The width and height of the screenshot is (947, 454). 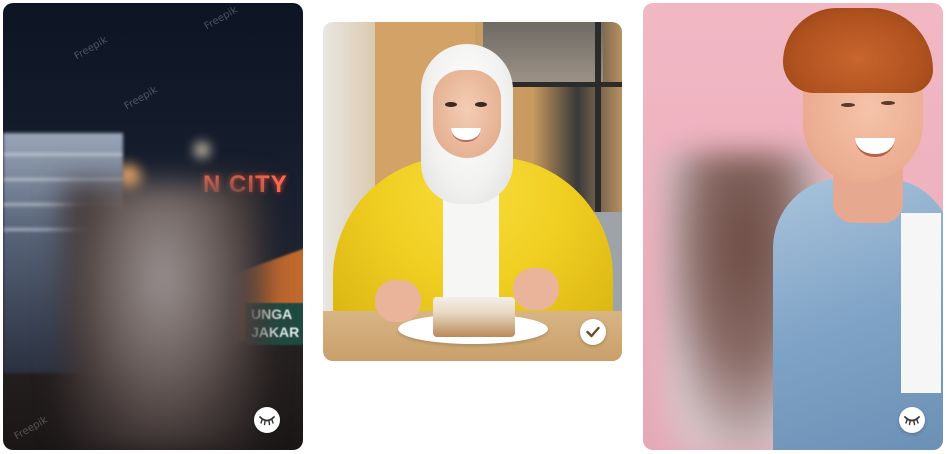 I want to click on cake, so click(x=474, y=317).